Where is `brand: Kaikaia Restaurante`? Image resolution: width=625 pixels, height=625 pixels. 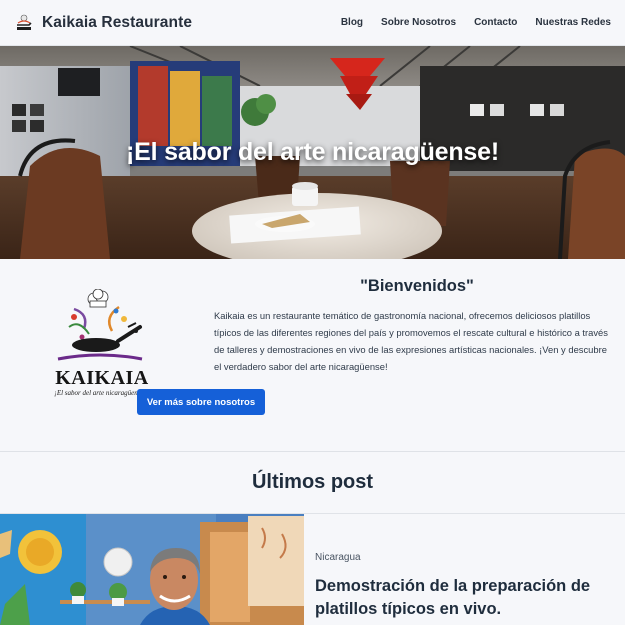 brand: Kaikaia Restaurante is located at coordinates (103, 23).